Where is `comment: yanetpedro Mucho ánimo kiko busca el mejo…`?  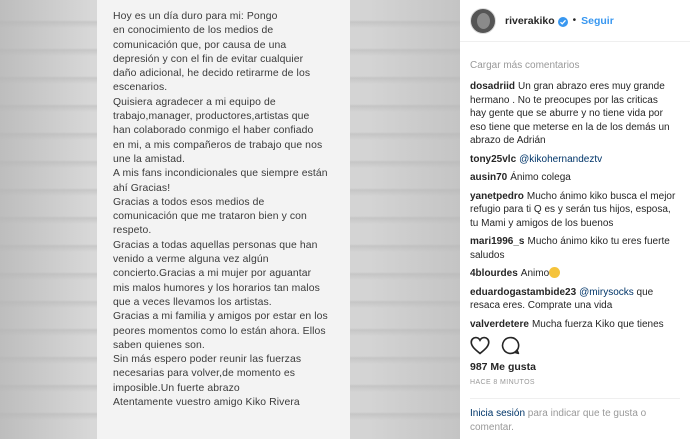
comment: yanetpedro Mucho ánimo kiko busca el mejo… is located at coordinates (573, 210).